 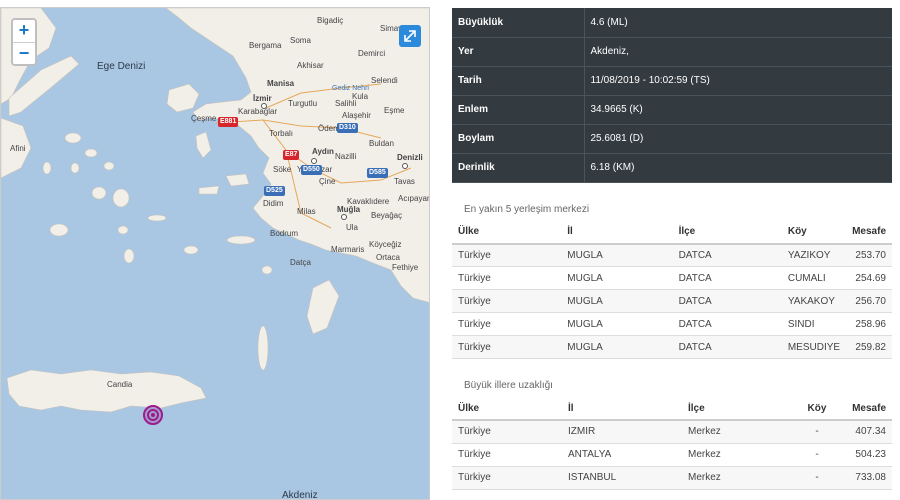 I want to click on map-label-mugla: Muğla, so click(x=349, y=209).